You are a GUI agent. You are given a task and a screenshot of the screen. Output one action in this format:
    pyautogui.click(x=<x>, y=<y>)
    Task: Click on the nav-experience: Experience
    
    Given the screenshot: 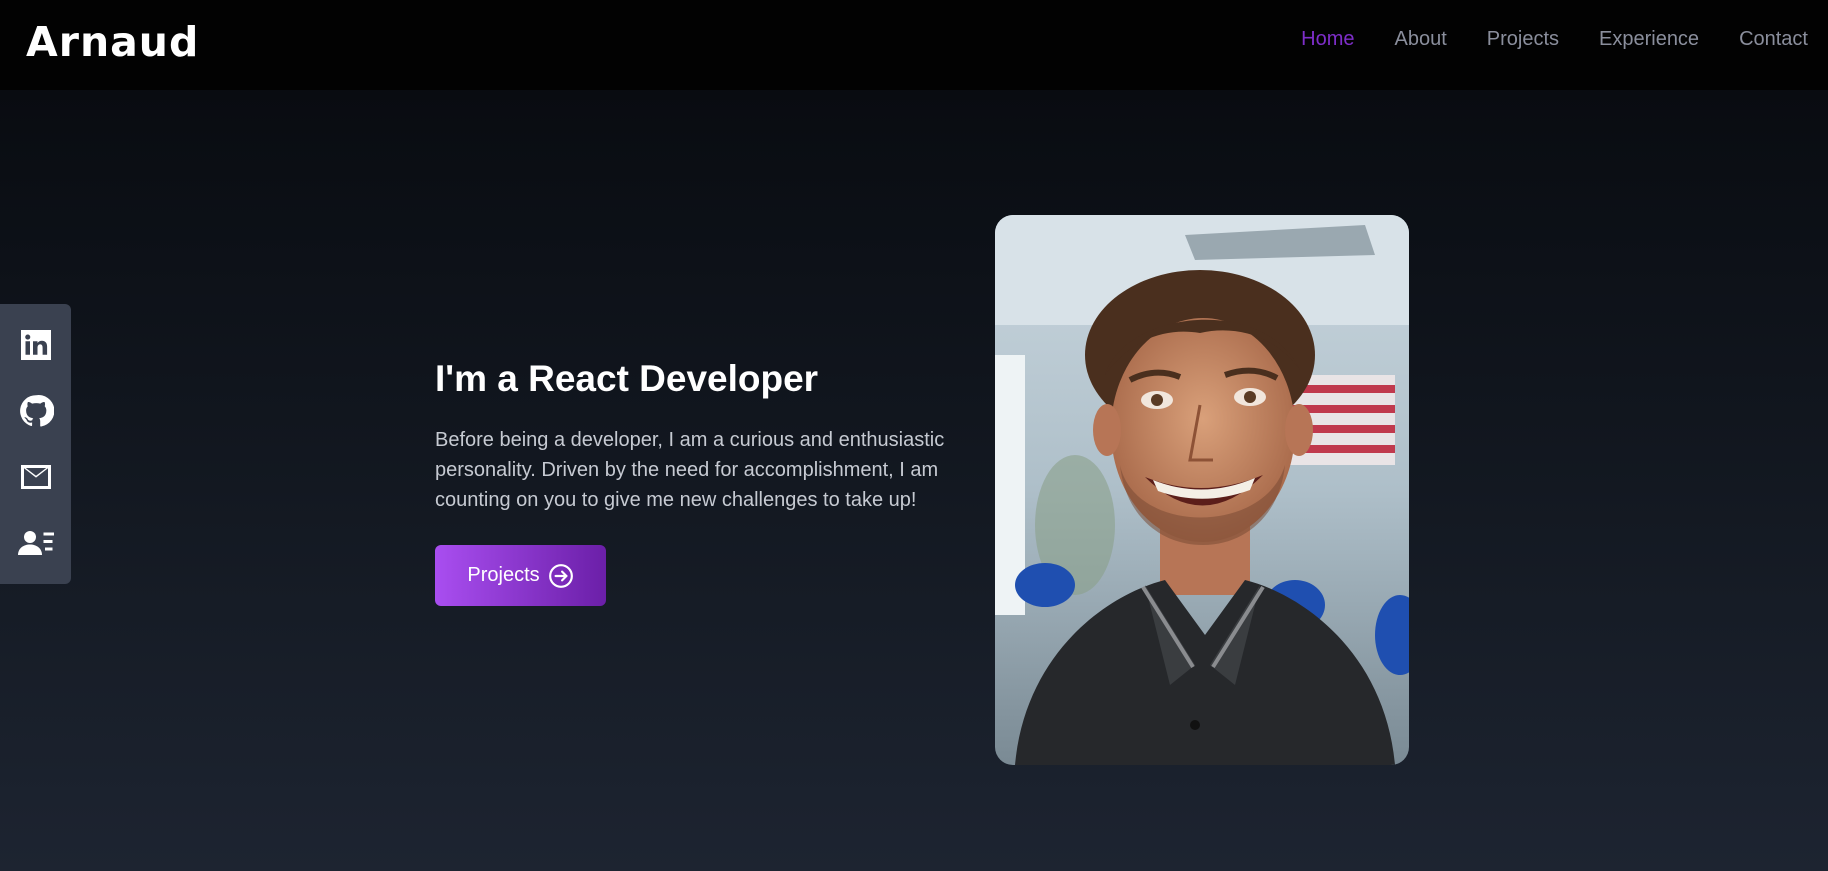 What is the action you would take?
    pyautogui.click(x=1649, y=39)
    